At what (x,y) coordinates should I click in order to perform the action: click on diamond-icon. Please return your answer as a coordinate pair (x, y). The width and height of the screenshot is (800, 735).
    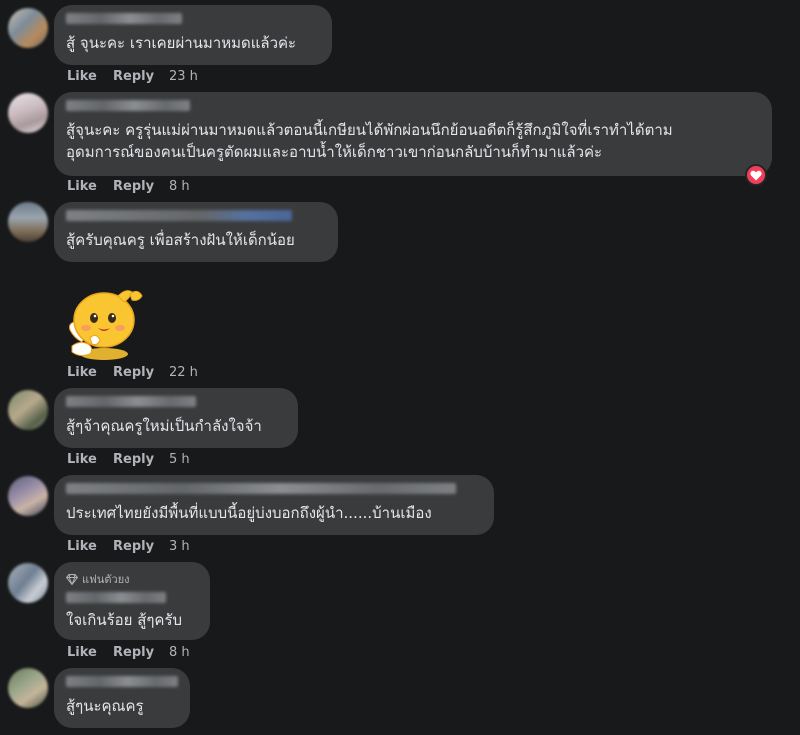
    Looking at the image, I should click on (72, 579).